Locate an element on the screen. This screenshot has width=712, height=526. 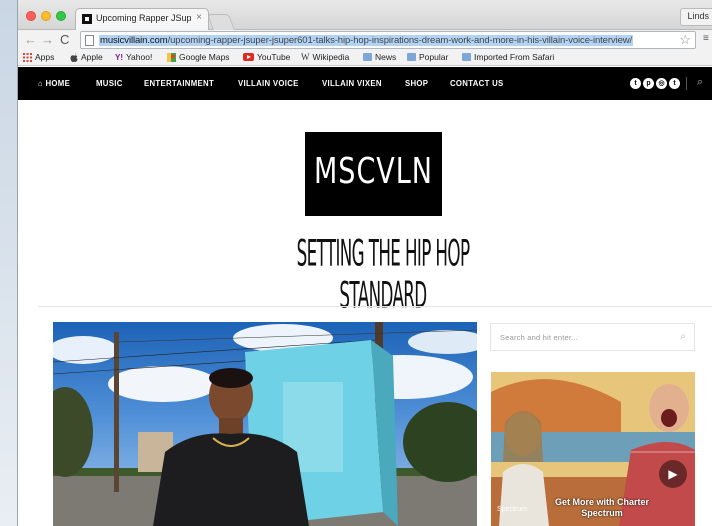
ad-caption: Get More with Charter Spectrum is located at coordinates (601, 507).